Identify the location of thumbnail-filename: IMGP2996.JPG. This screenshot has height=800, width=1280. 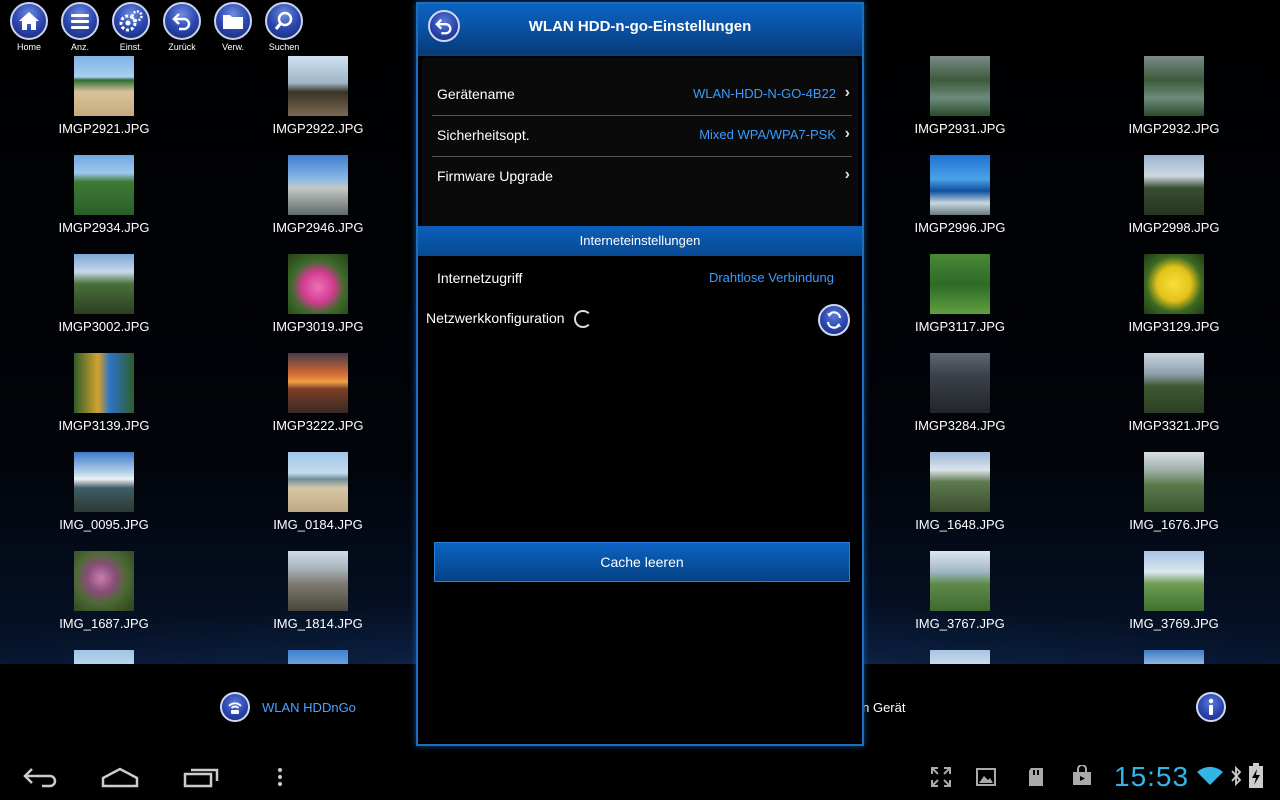
(960, 227).